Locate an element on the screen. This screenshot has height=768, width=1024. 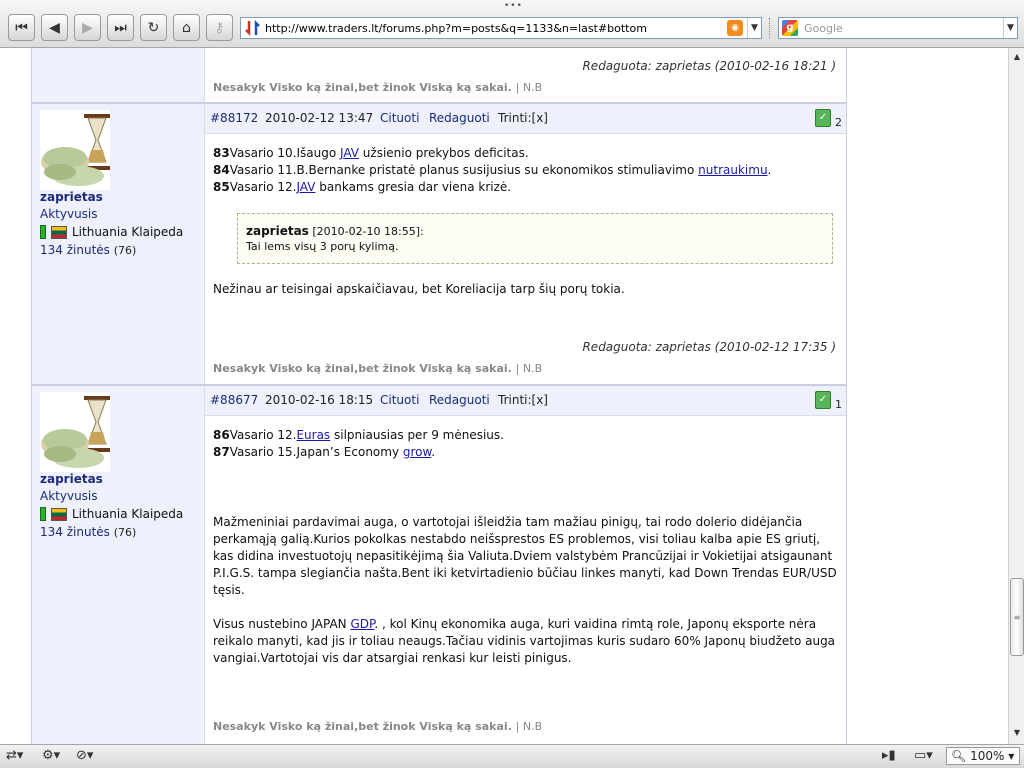
scroll-down-button: ▼ is located at coordinates (1017, 733).